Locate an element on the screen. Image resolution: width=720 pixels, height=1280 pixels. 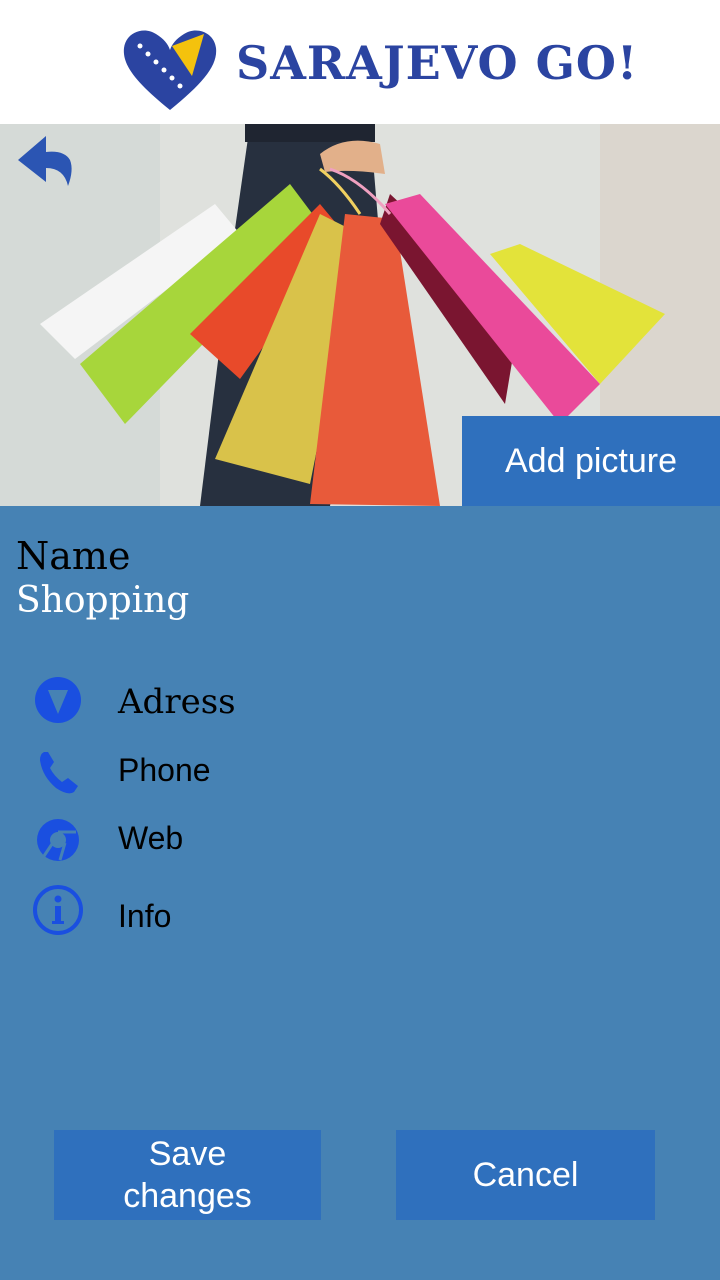
address-label: Adress is located at coordinates (177, 702).